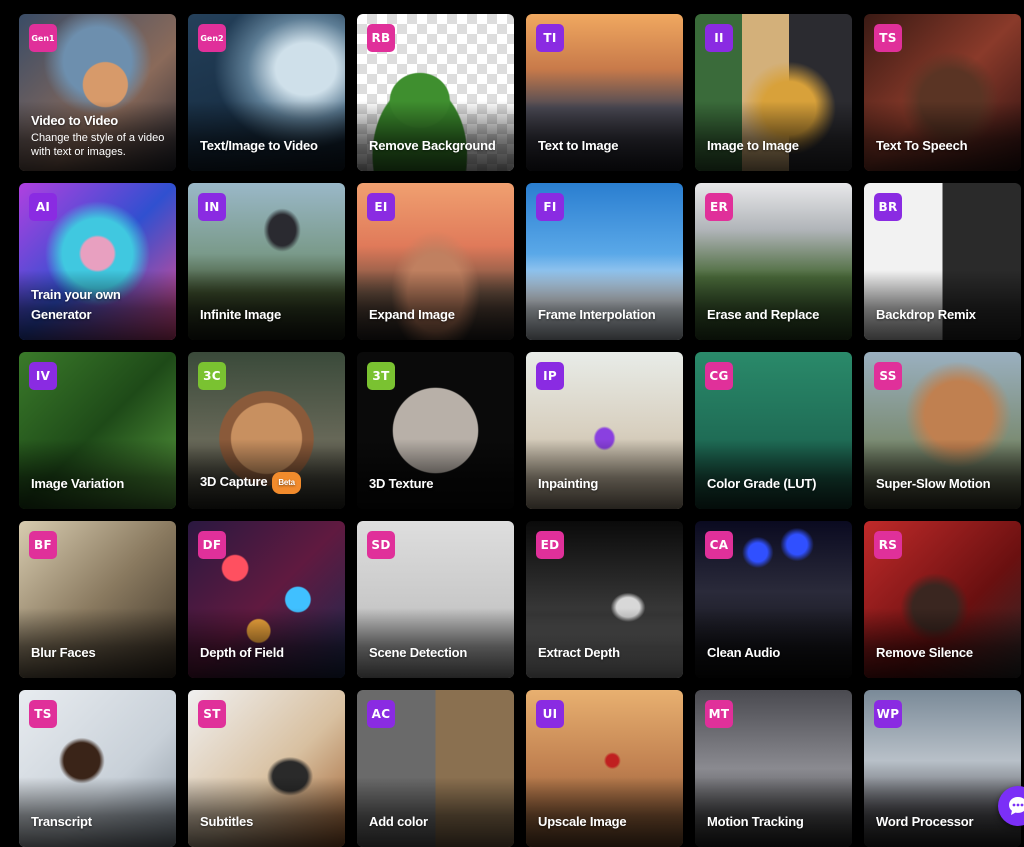 The image size is (1024, 847). I want to click on tool-title: Image to Image, so click(775, 146).